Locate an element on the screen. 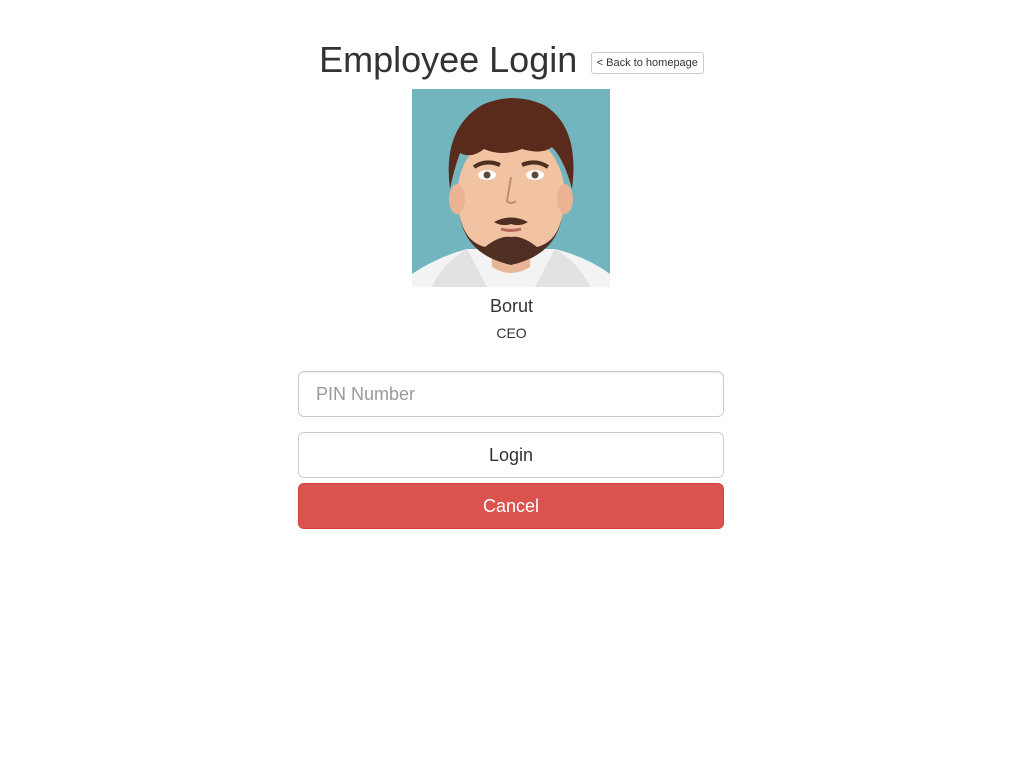  pin-number-input is located at coordinates (511, 394).